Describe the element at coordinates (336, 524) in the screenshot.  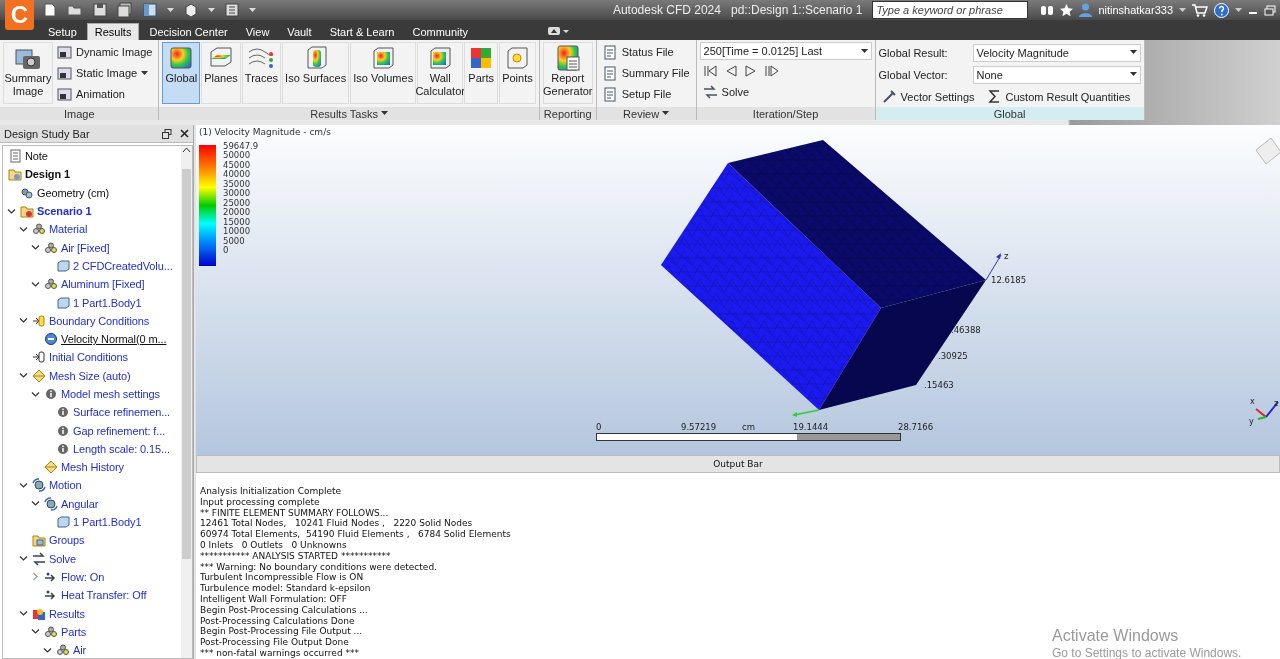
I see `log-line: 12461 Total Nodes, 10241 Fluid Nodes , 2220 Solid Nodes` at that location.